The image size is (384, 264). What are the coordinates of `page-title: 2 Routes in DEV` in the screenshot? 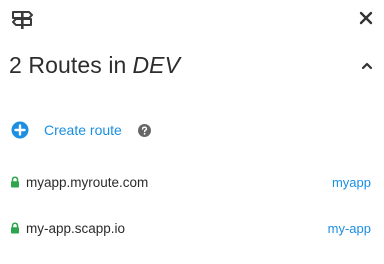 It's located at (94, 65).